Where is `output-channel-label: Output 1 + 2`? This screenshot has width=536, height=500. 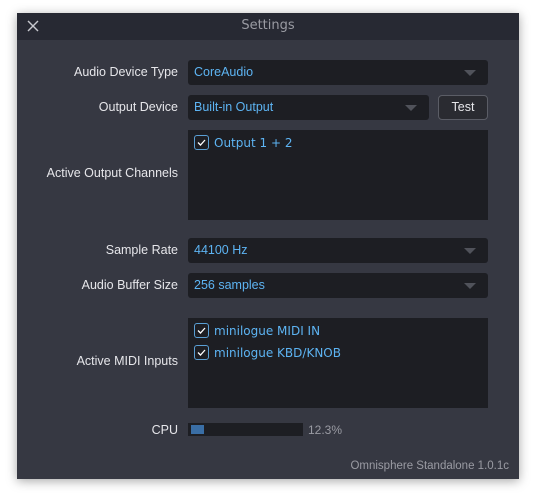
output-channel-label: Output 1 + 2 is located at coordinates (253, 142).